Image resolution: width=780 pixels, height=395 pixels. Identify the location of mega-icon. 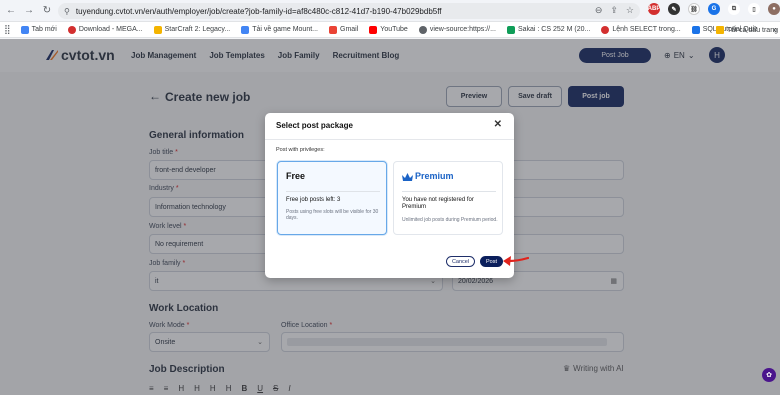
(71, 29).